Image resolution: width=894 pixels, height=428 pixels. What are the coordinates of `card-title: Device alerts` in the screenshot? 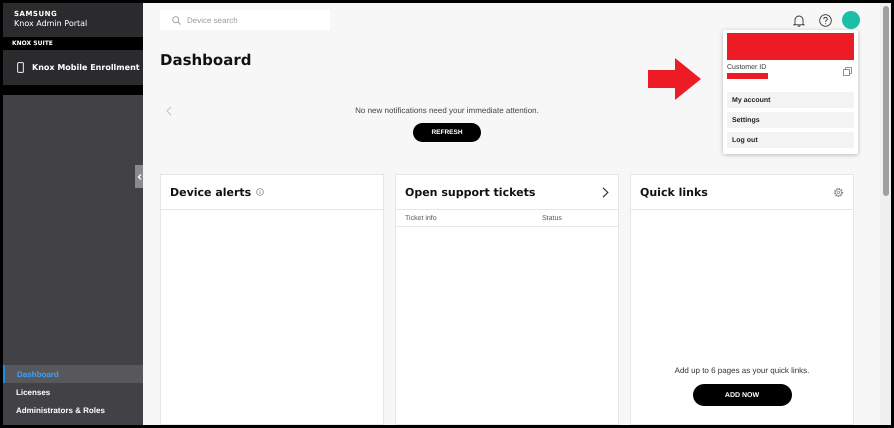 It's located at (211, 192).